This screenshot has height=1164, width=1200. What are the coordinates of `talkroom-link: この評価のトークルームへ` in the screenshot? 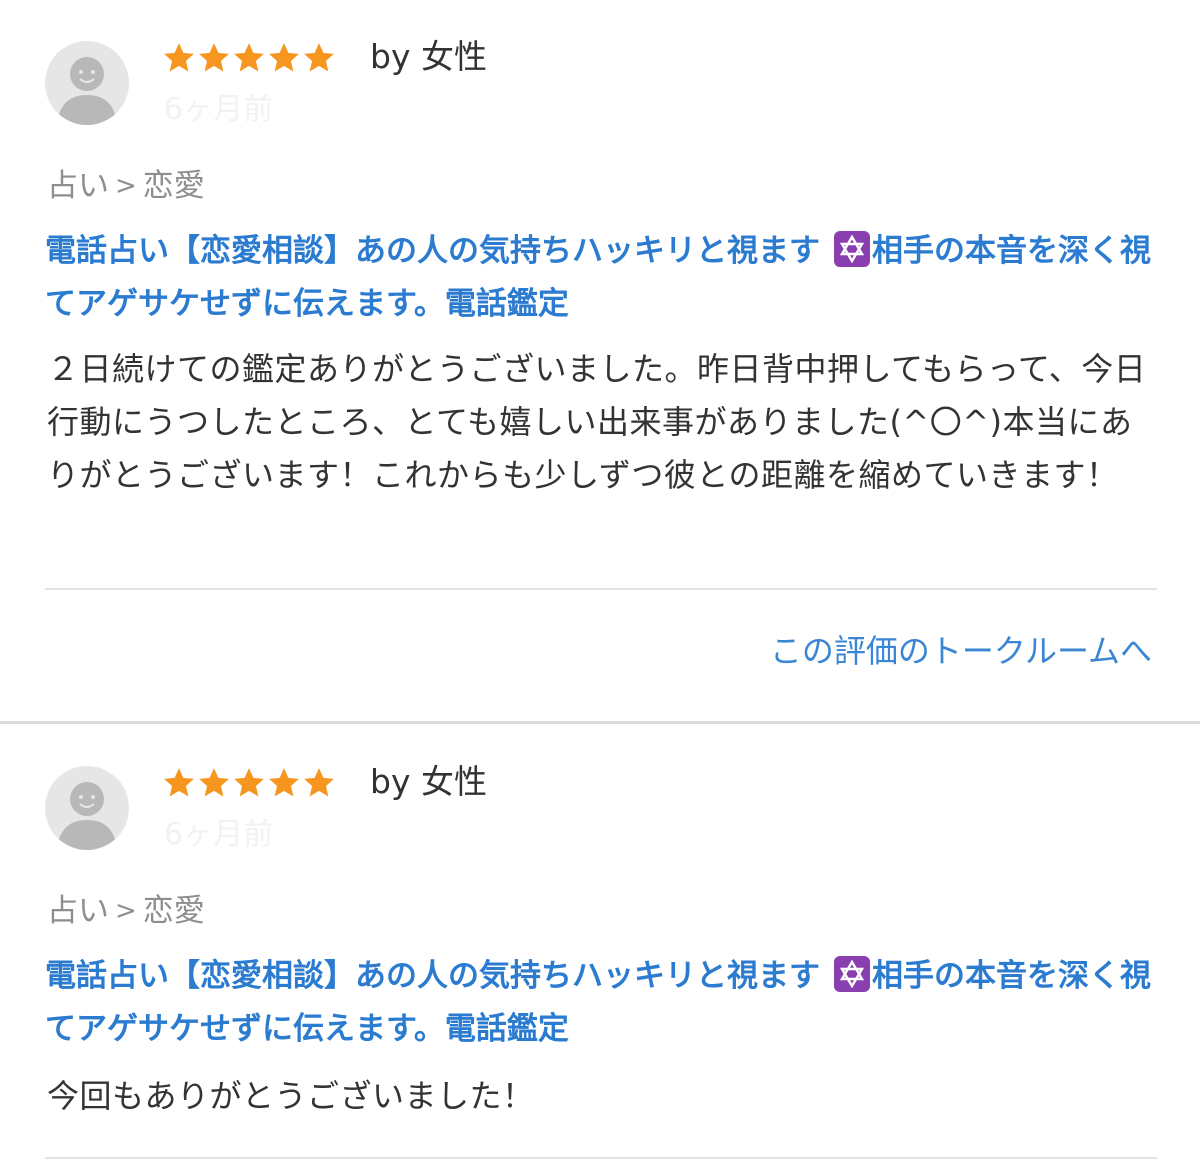 It's located at (961, 651).